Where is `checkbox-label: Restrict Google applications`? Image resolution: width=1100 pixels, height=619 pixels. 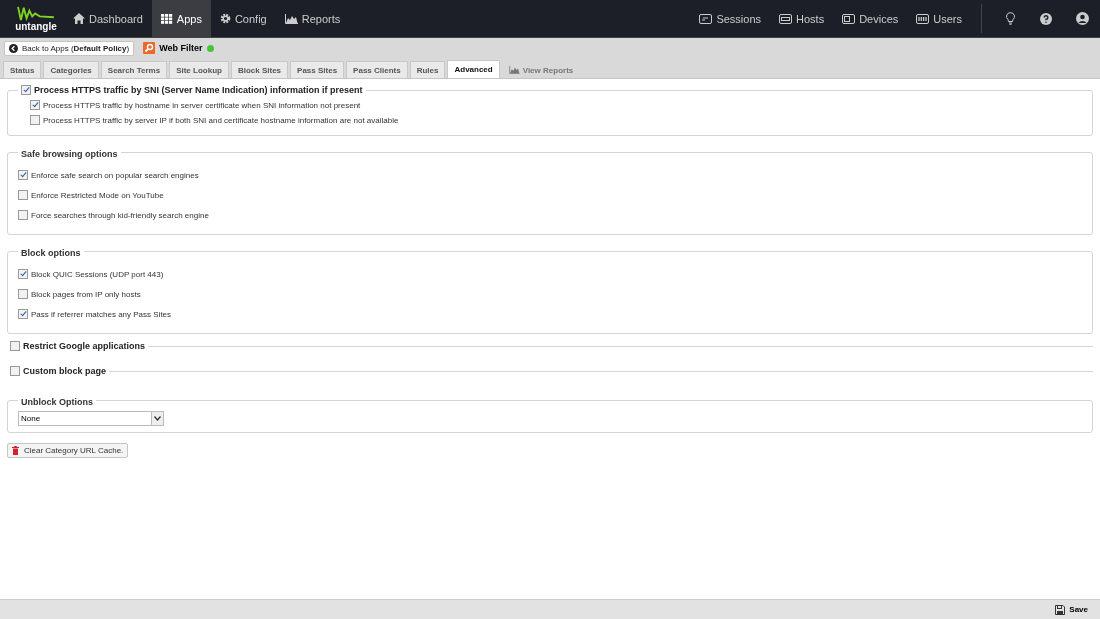 checkbox-label: Restrict Google applications is located at coordinates (84, 346).